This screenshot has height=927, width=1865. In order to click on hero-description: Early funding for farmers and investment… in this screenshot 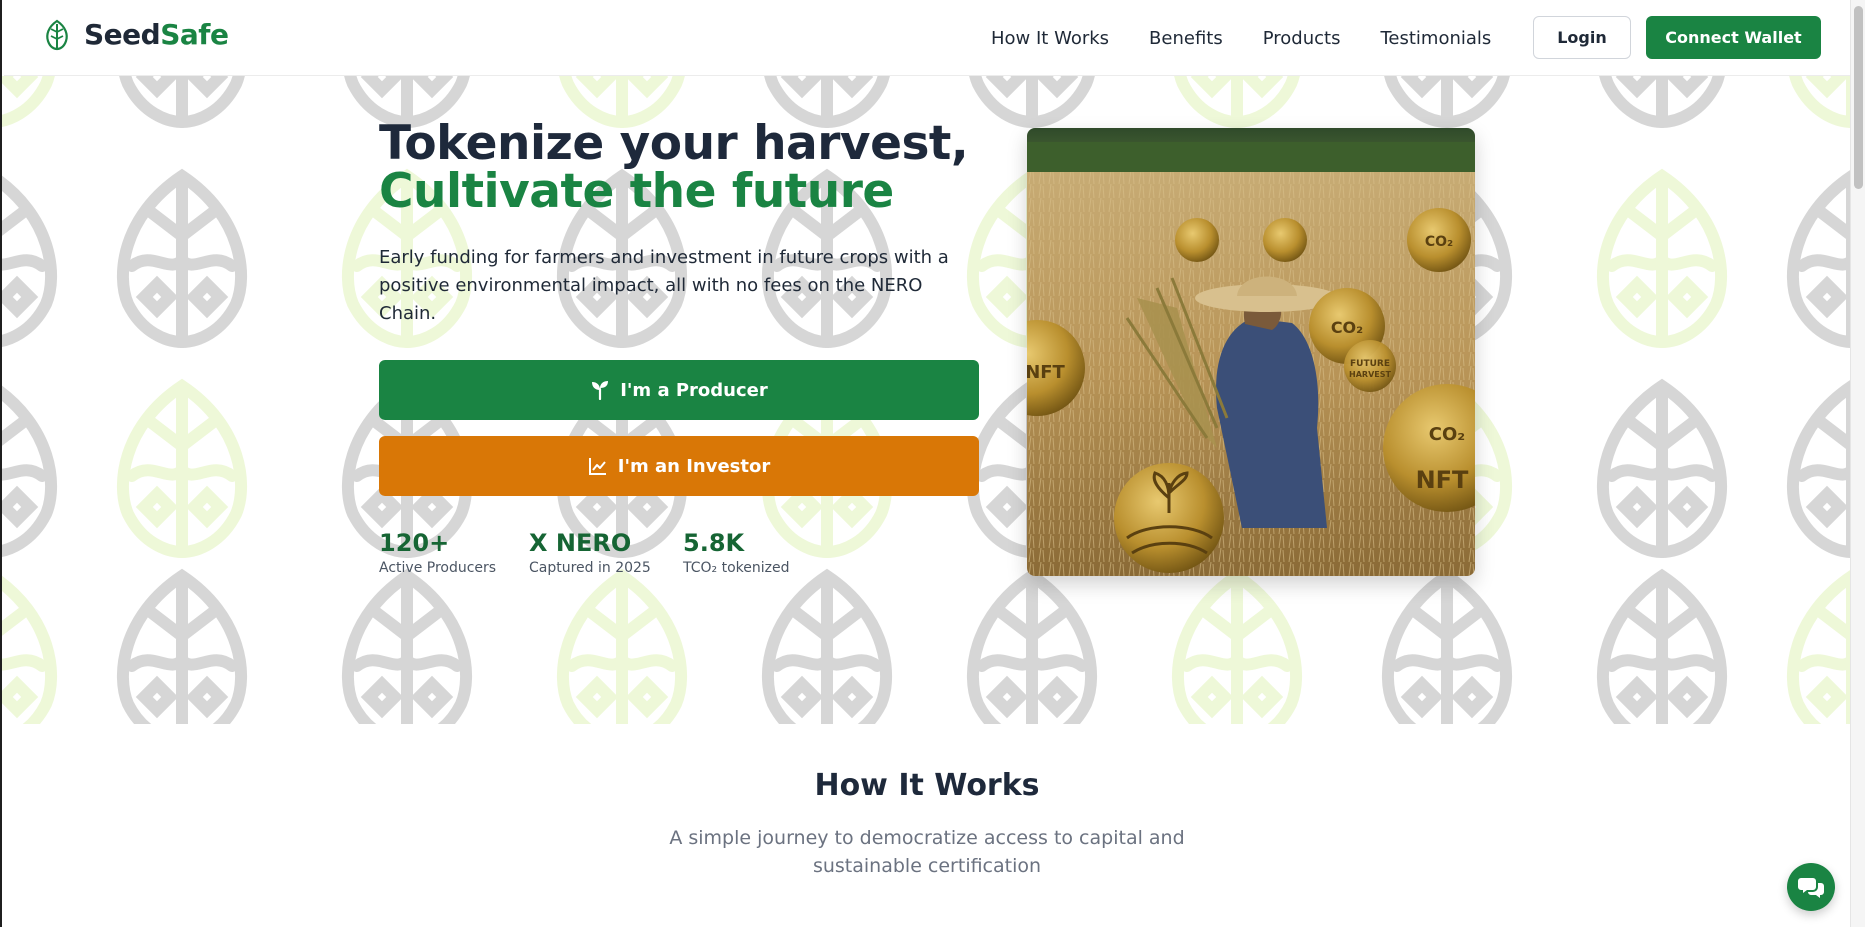, I will do `click(664, 285)`.